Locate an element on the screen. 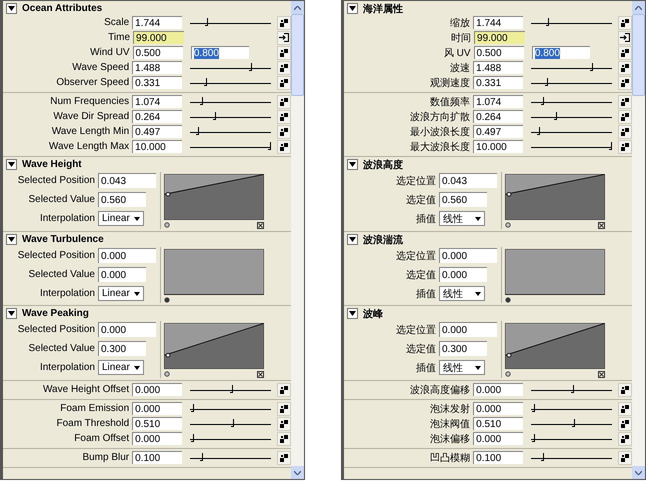 This screenshot has height=485, width=646. scrollbar-thumb is located at coordinates (638, 55).